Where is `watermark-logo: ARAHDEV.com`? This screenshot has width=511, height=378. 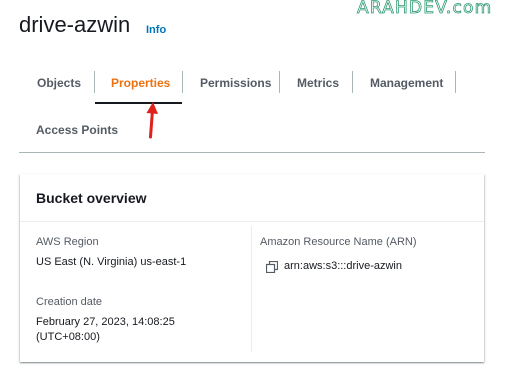
watermark-logo: ARAHDEV.com is located at coordinates (425, 9).